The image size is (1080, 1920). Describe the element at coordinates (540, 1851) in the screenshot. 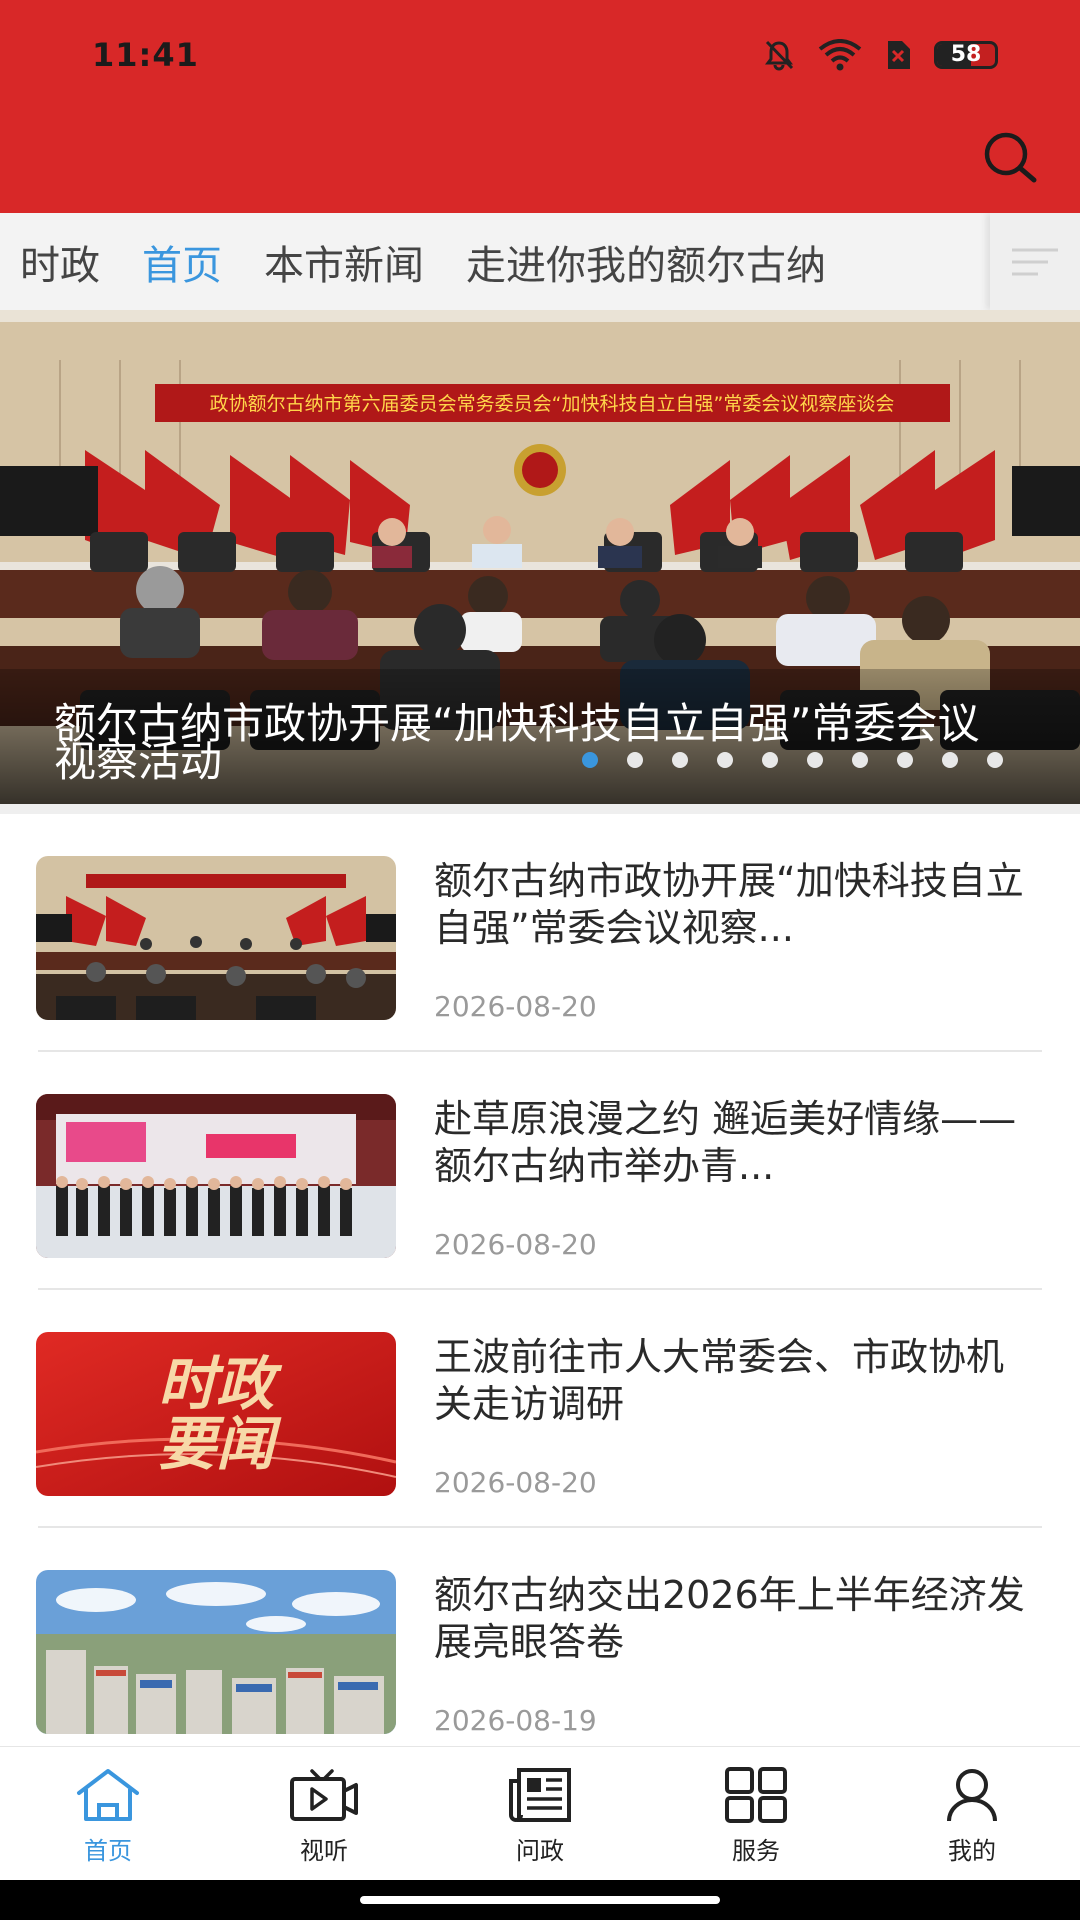

I see `nav-wenzheng-label: 问政` at that location.